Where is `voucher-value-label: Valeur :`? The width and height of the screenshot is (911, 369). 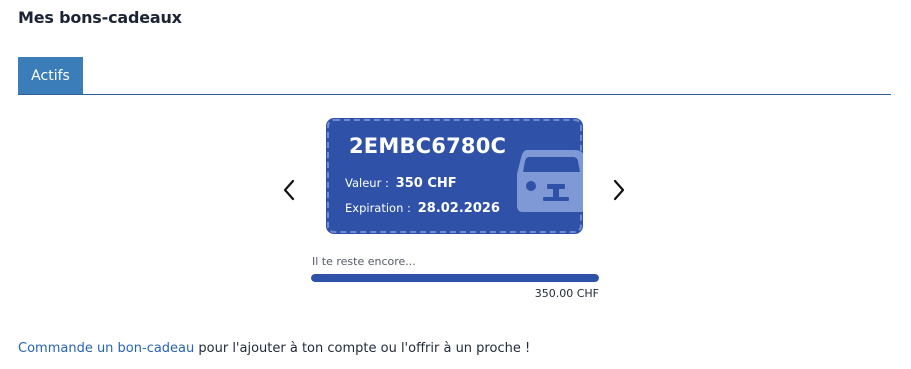 voucher-value-label: Valeur : is located at coordinates (367, 183).